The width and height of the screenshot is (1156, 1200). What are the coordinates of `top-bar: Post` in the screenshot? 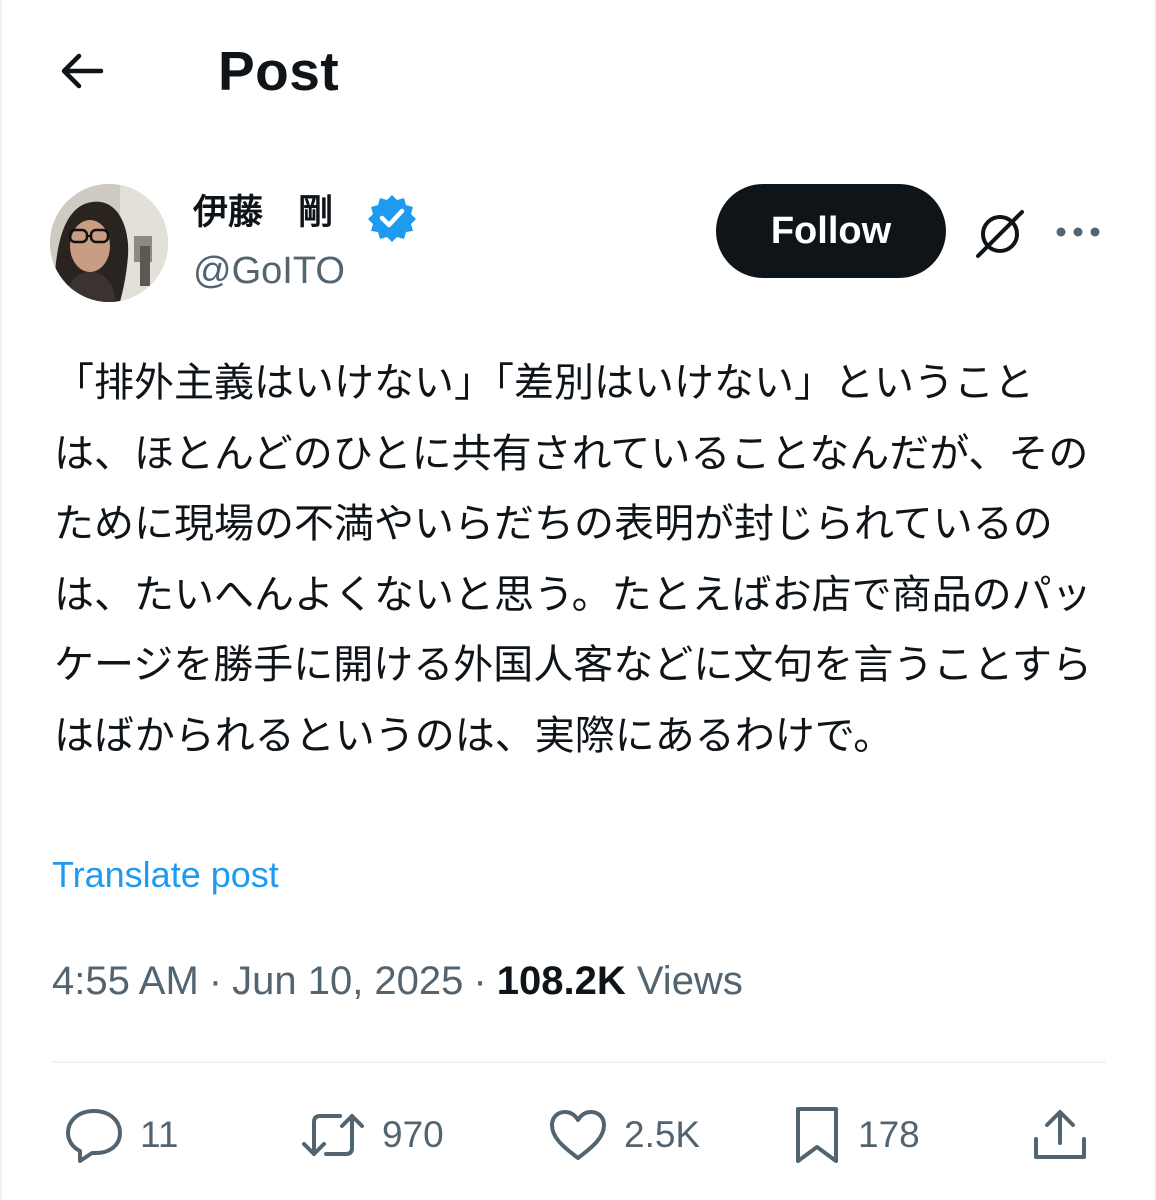 It's located at (578, 70).